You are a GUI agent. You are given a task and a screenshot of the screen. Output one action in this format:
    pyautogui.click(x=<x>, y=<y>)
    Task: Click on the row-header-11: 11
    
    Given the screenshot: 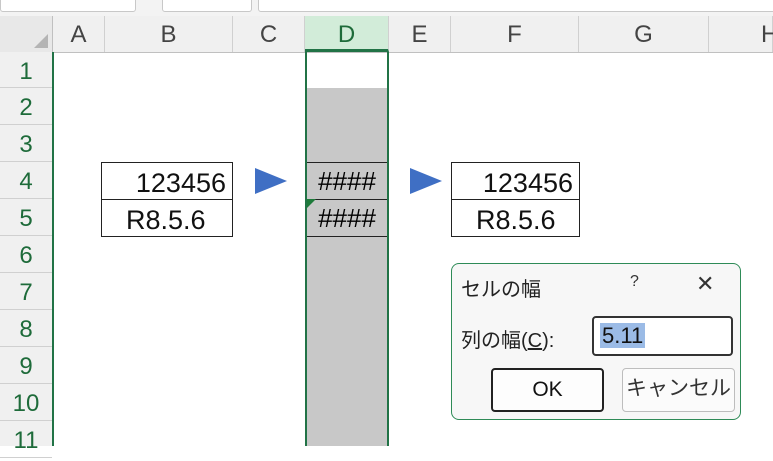 What is the action you would take?
    pyautogui.click(x=26, y=439)
    